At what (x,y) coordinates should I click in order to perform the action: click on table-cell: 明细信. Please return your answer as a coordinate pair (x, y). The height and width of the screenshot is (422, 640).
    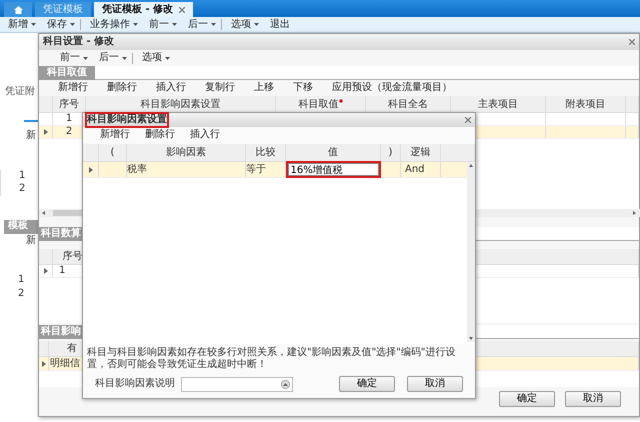
    Looking at the image, I should click on (65, 364).